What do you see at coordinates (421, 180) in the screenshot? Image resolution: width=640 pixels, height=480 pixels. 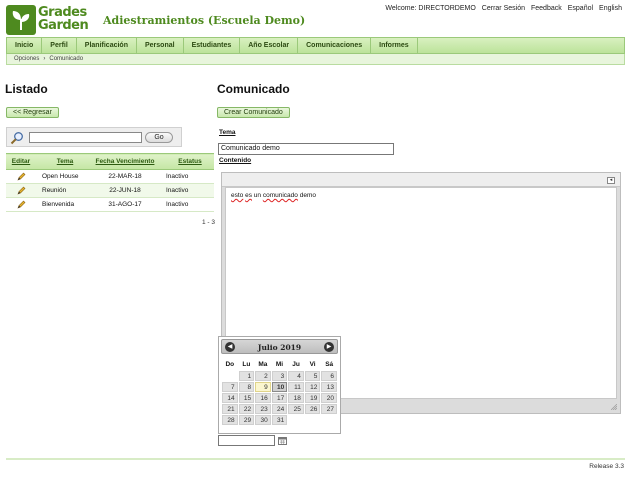 I see `editor-toolbar: ◂` at bounding box center [421, 180].